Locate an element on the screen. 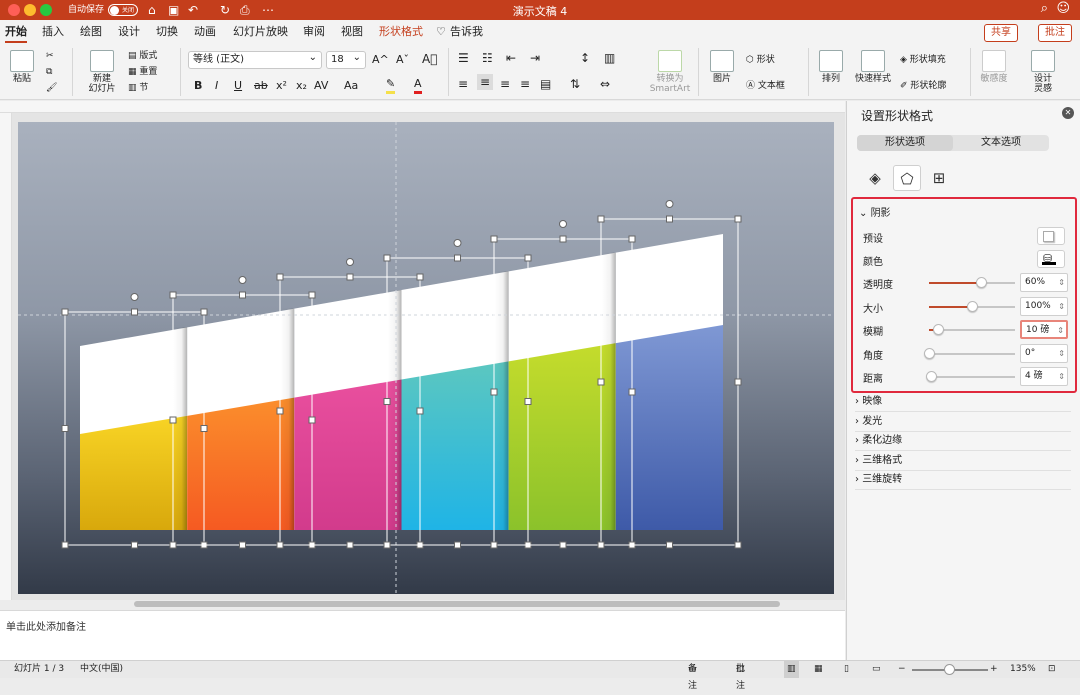 The image size is (1080, 695). close-icon: ✕ is located at coordinates (1068, 113).